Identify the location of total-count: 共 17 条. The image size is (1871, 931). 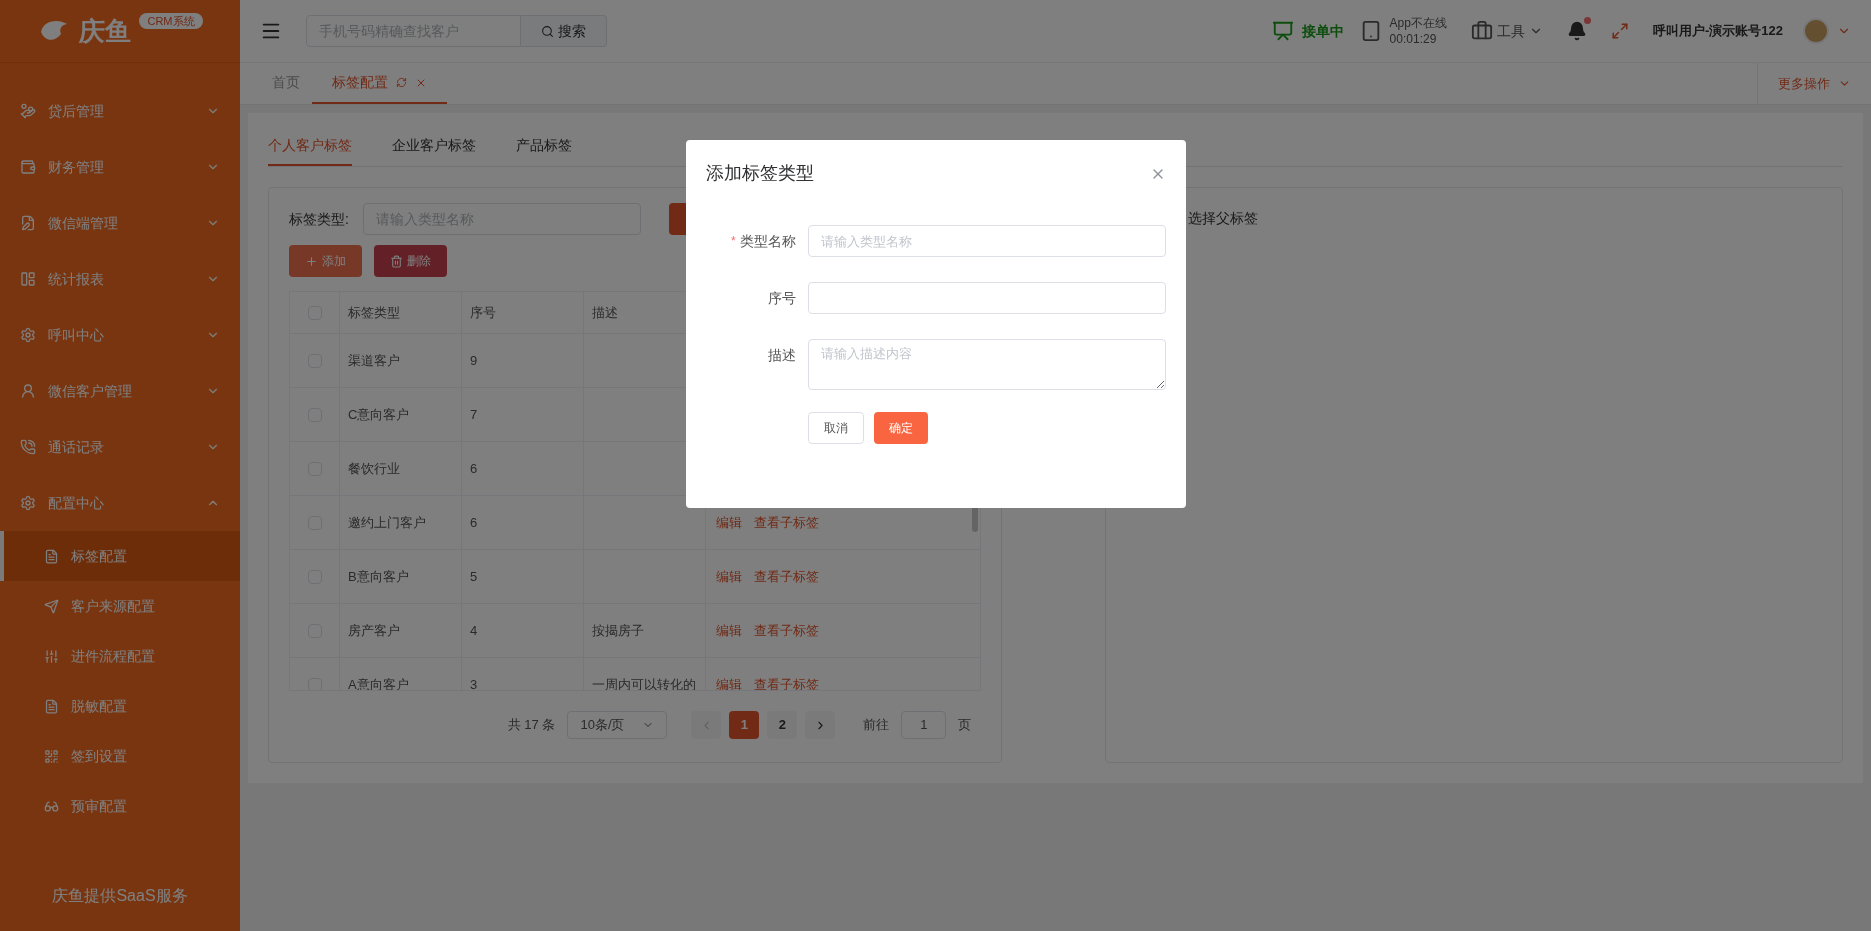
(531, 725).